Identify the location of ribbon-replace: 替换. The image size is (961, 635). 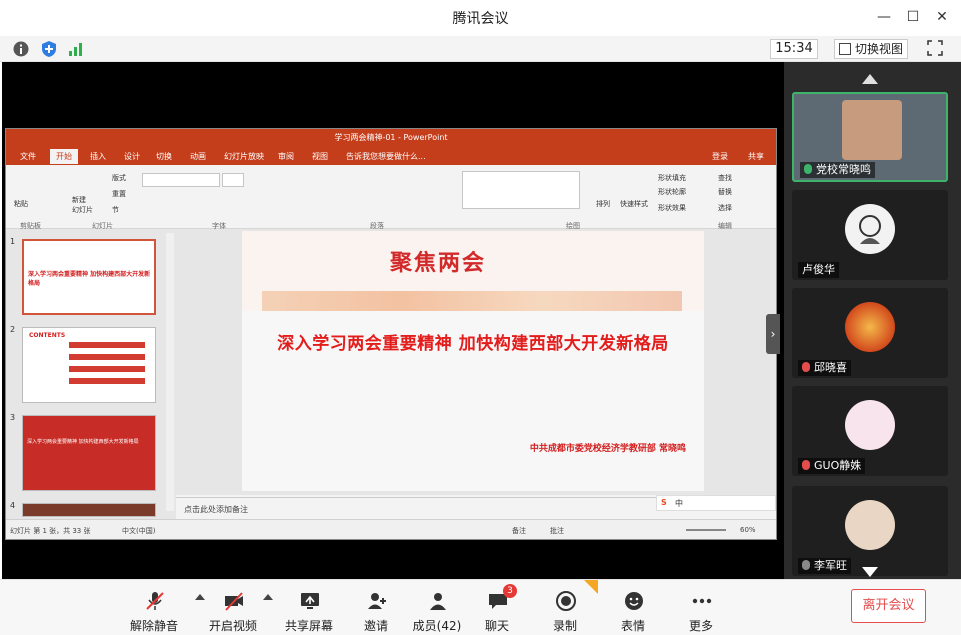
(725, 192).